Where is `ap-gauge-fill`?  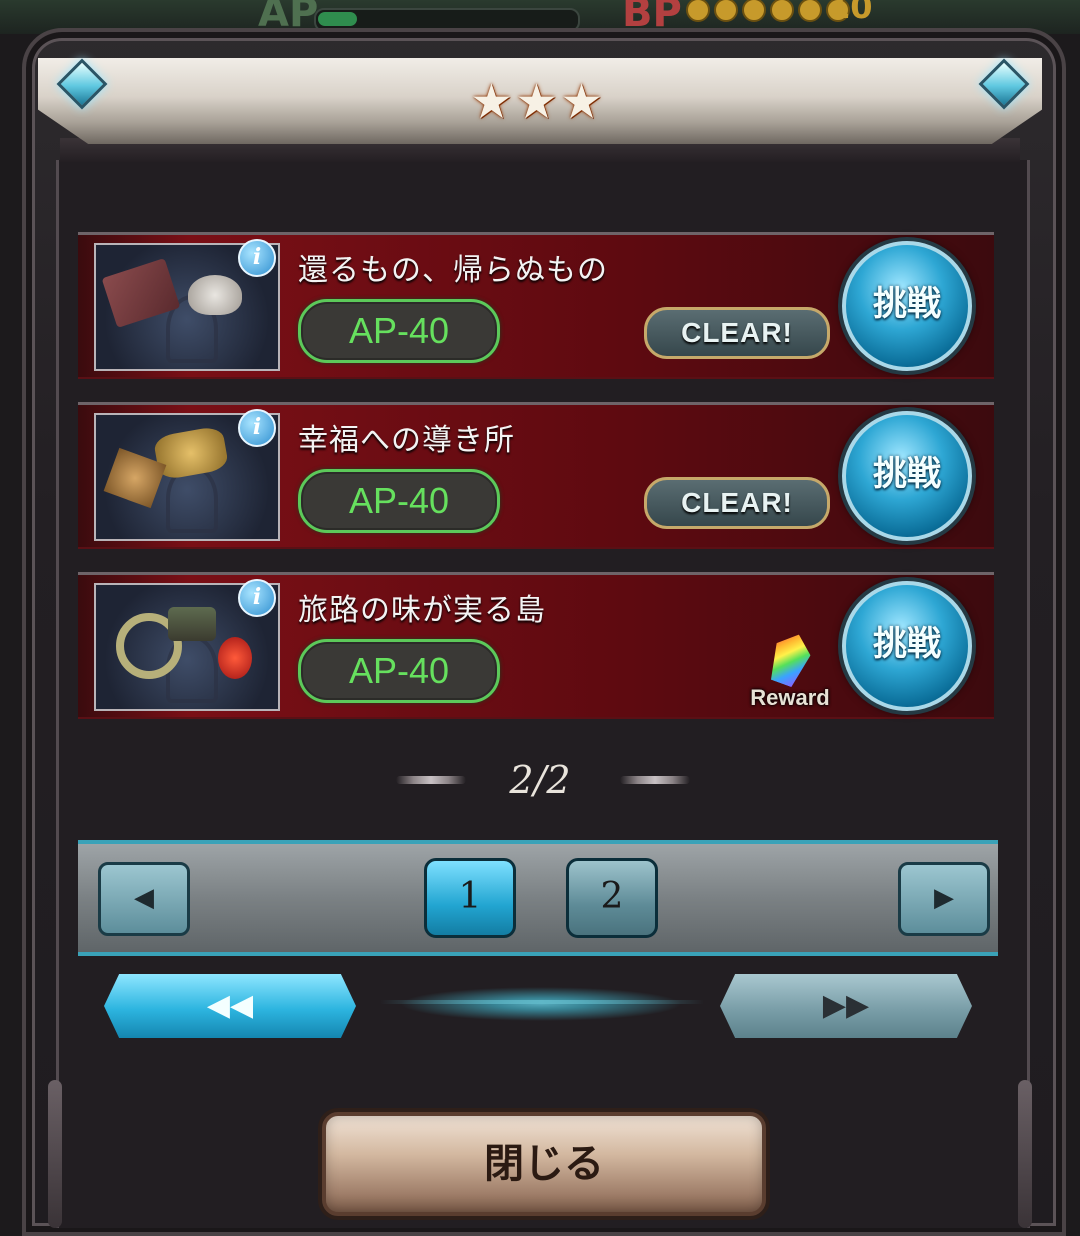
ap-gauge-fill is located at coordinates (337, 19).